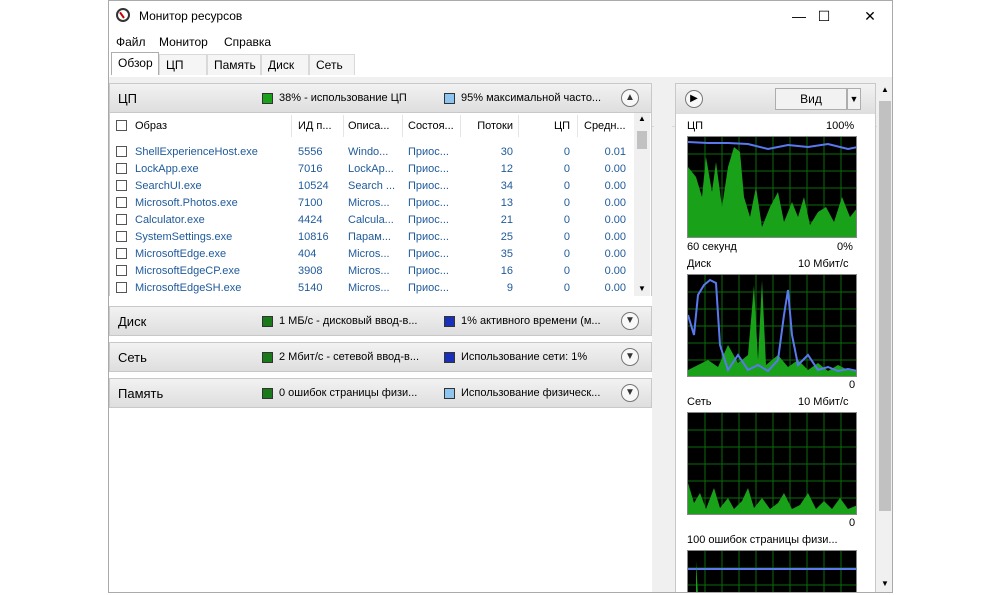 The image size is (1000, 595). Describe the element at coordinates (183, 64) in the screenshot. I see `tab-cpu: ЦП` at that location.